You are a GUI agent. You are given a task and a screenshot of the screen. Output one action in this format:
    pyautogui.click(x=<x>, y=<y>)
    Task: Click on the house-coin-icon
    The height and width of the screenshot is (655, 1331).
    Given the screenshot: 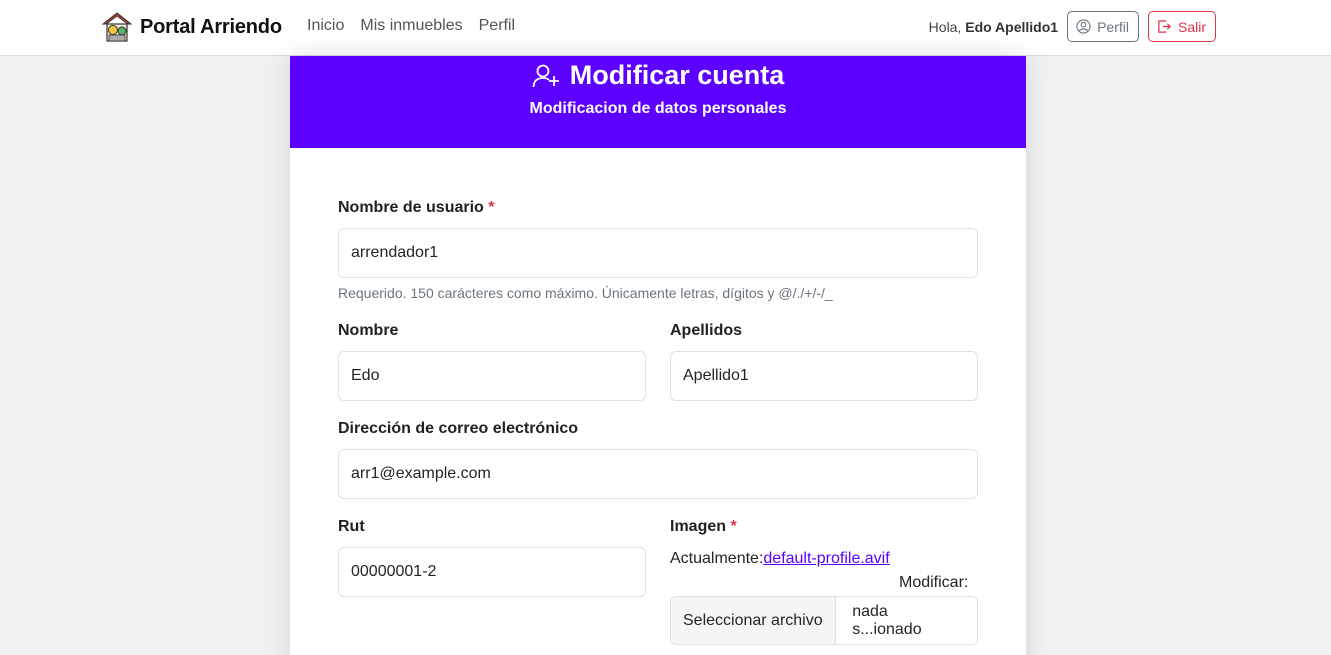 What is the action you would take?
    pyautogui.click(x=117, y=27)
    